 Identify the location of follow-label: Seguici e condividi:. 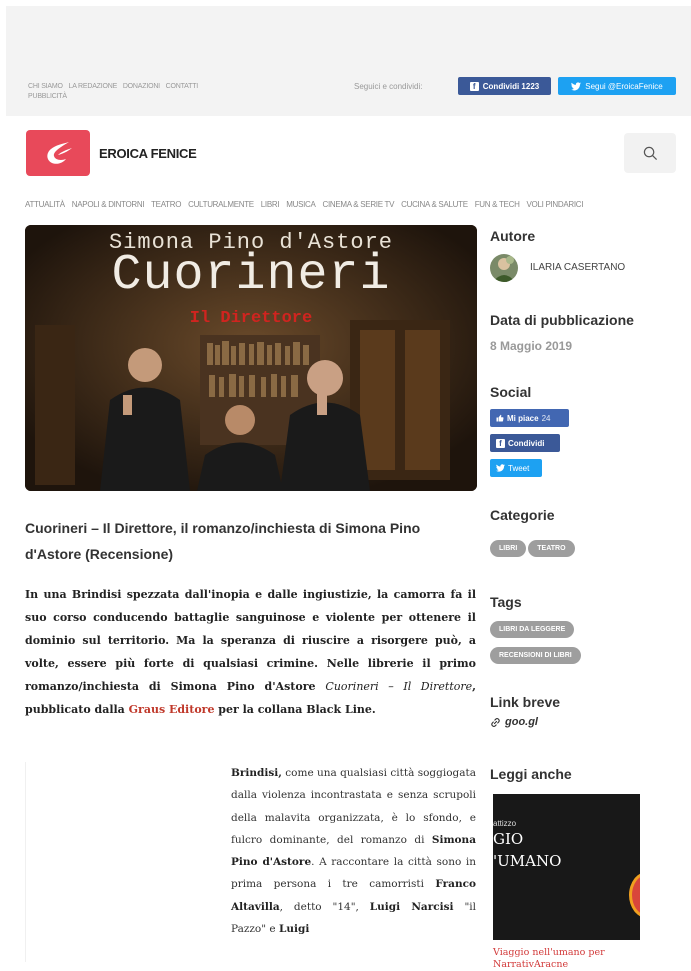
(388, 86).